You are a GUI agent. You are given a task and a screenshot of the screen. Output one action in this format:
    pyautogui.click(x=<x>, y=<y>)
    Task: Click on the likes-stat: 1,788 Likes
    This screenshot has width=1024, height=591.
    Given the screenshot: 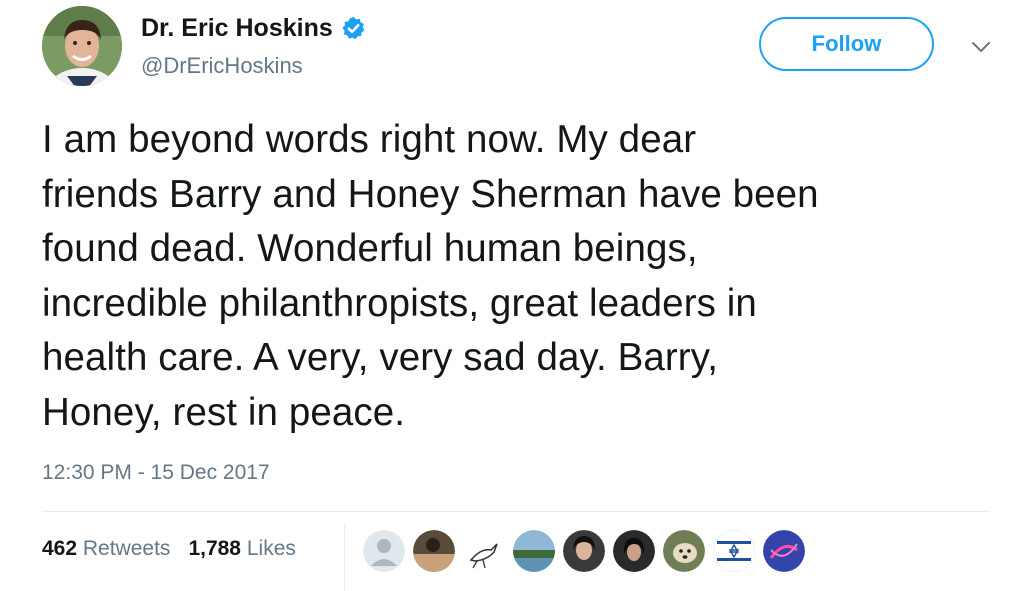 What is the action you would take?
    pyautogui.click(x=241, y=549)
    